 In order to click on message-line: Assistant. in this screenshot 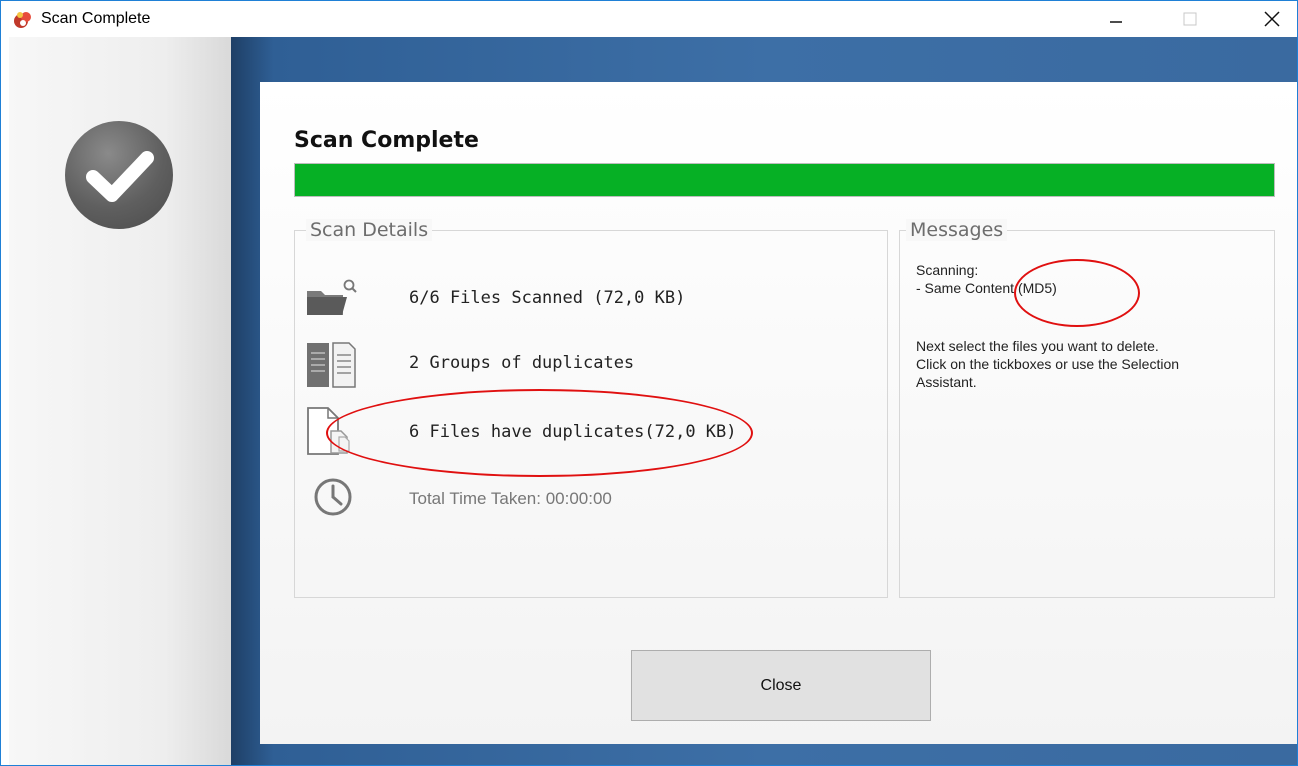, I will do `click(946, 382)`.